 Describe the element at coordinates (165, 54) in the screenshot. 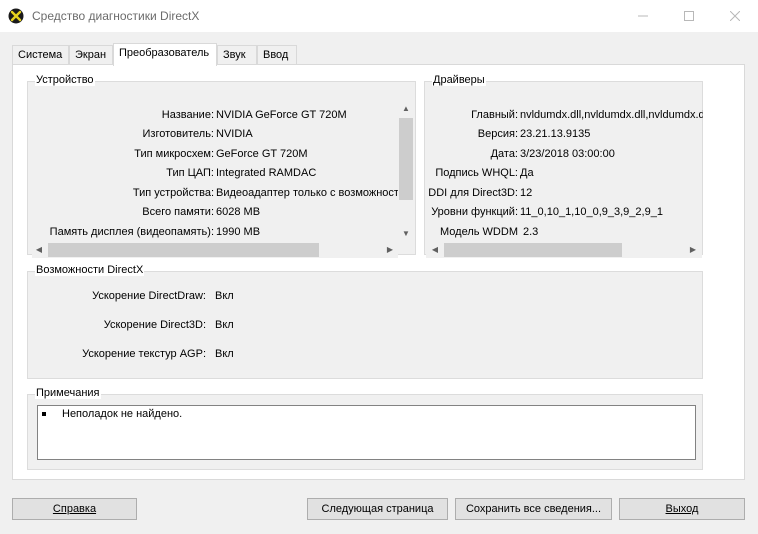

I see `tab-render: Преобразователь` at that location.